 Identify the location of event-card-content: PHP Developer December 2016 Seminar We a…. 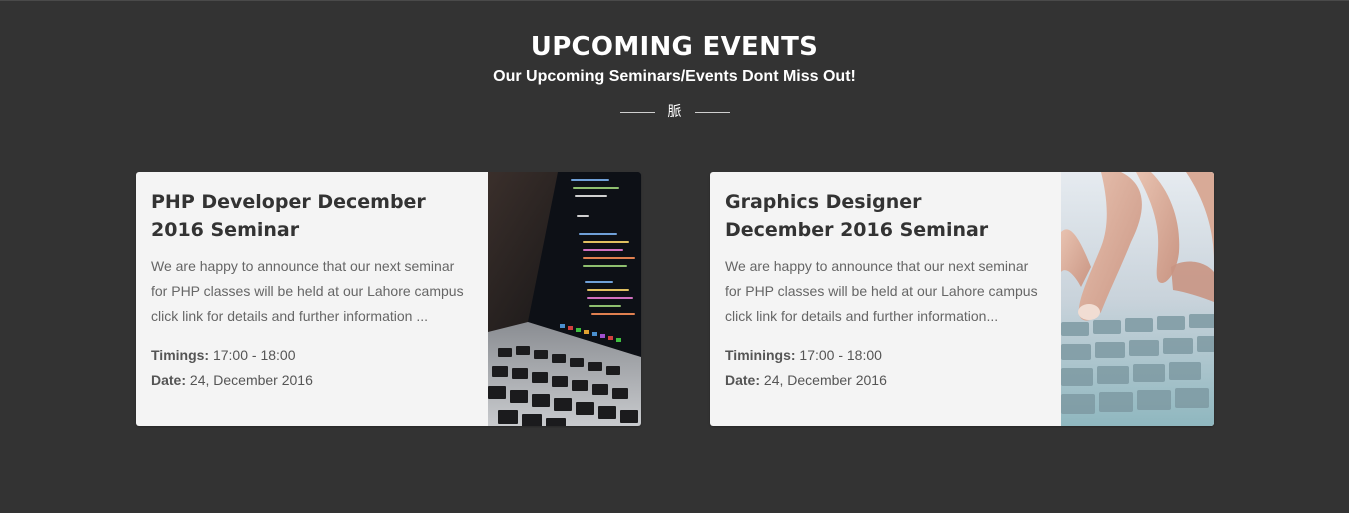
(312, 299).